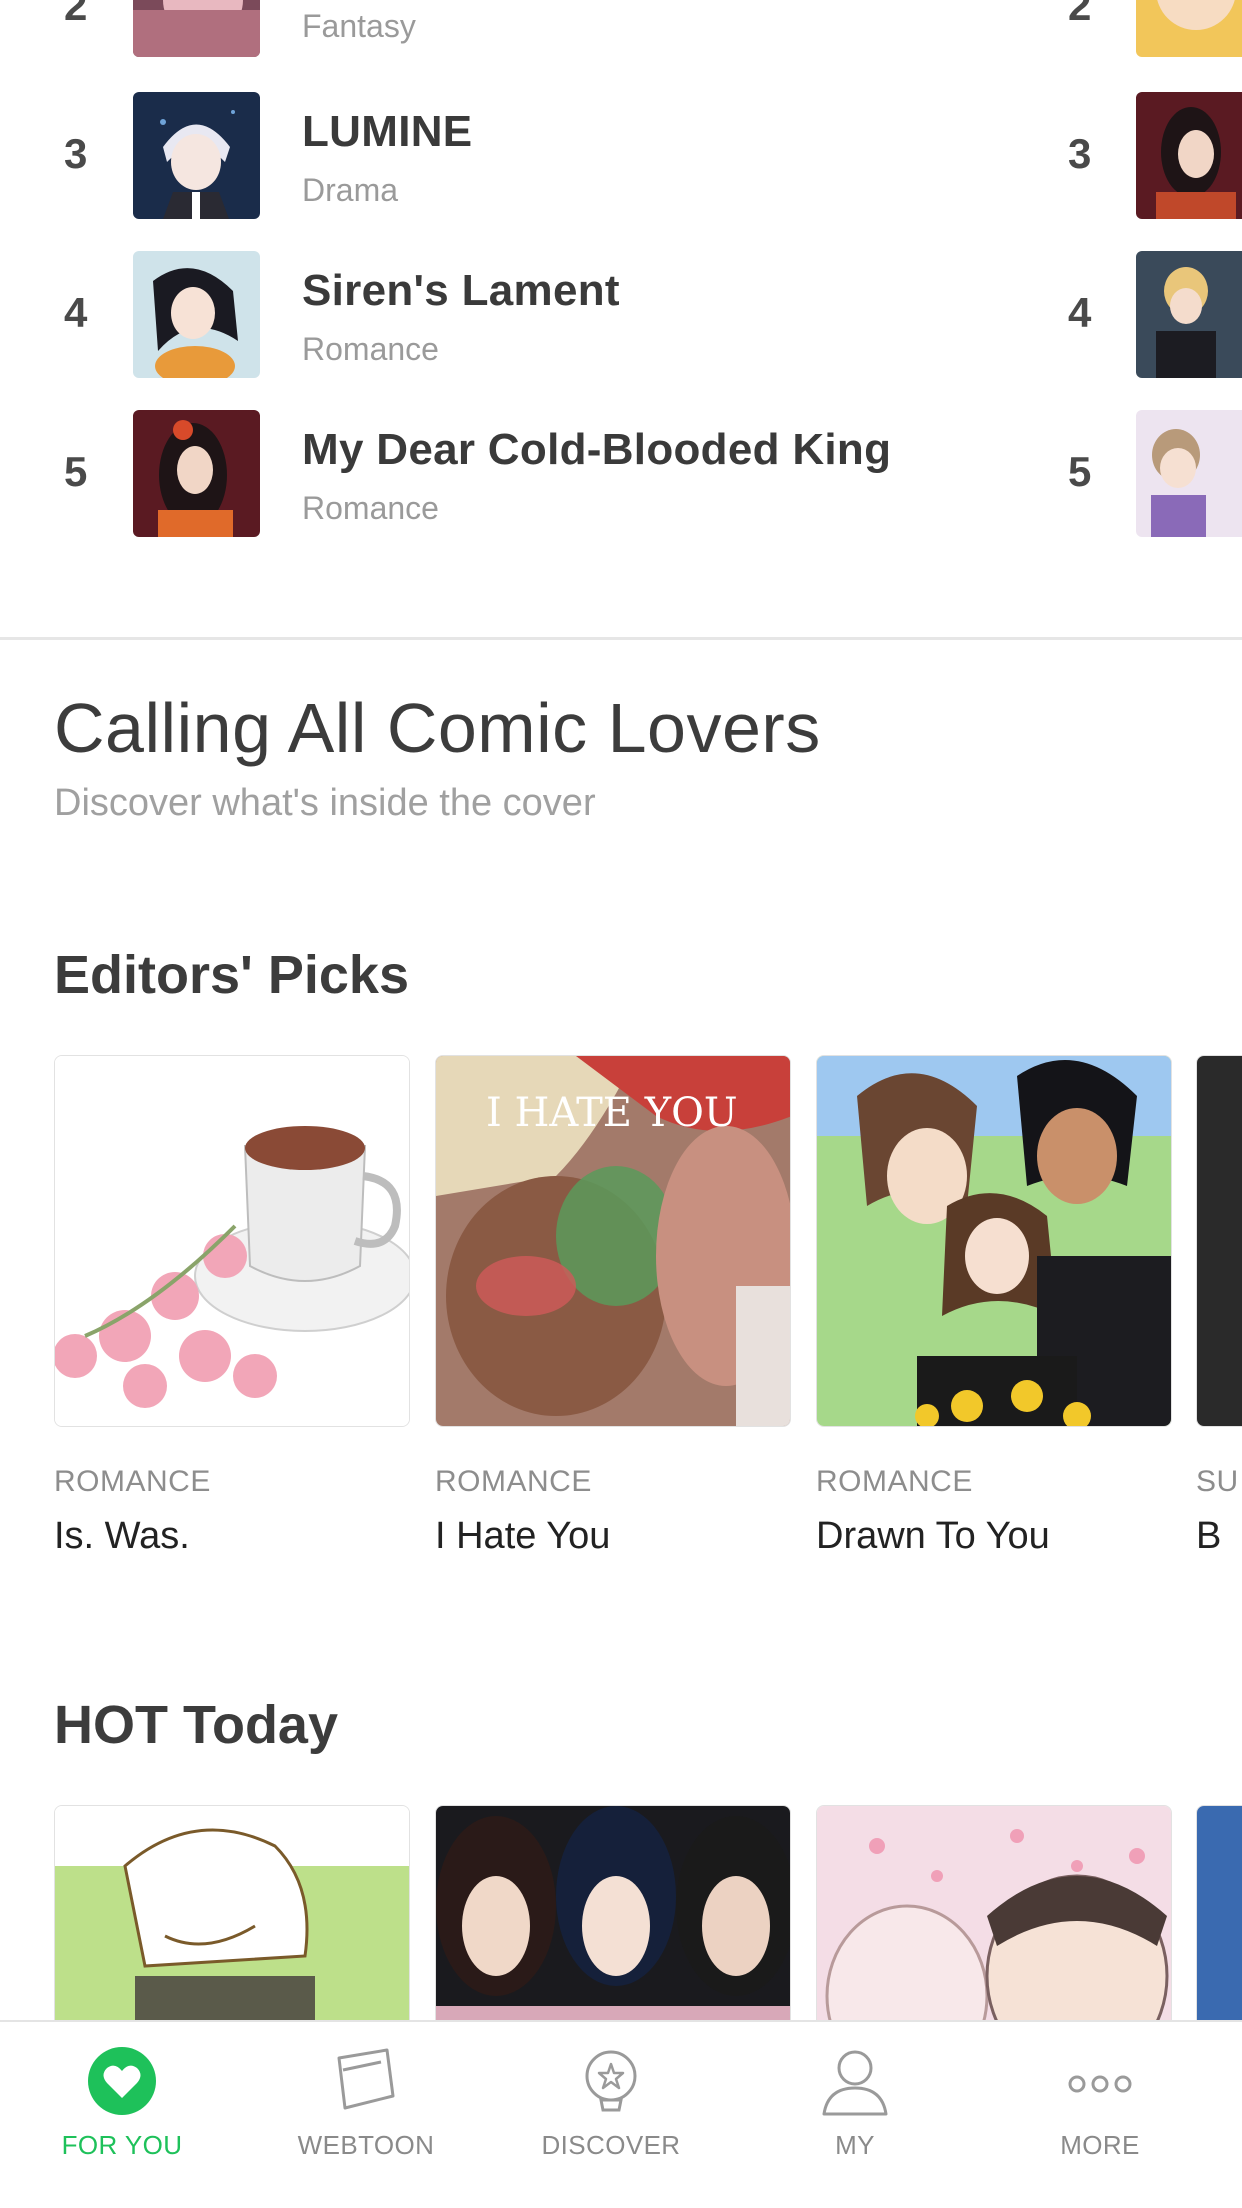 This screenshot has width=1242, height=2208. I want to click on card-title: Drawn To You, so click(933, 1536).